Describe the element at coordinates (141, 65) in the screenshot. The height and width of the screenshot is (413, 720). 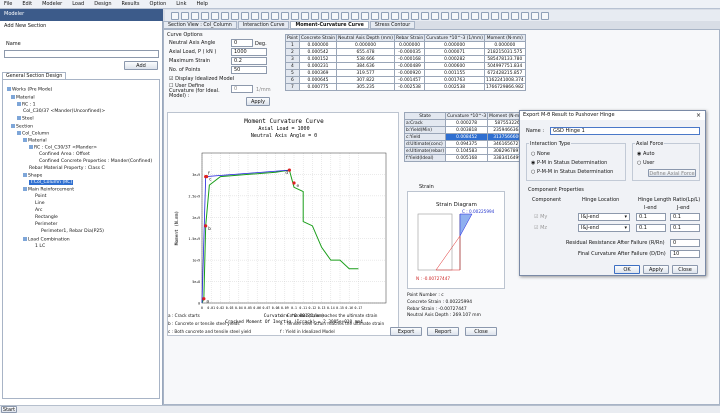
I see `add-button: Add` at that location.